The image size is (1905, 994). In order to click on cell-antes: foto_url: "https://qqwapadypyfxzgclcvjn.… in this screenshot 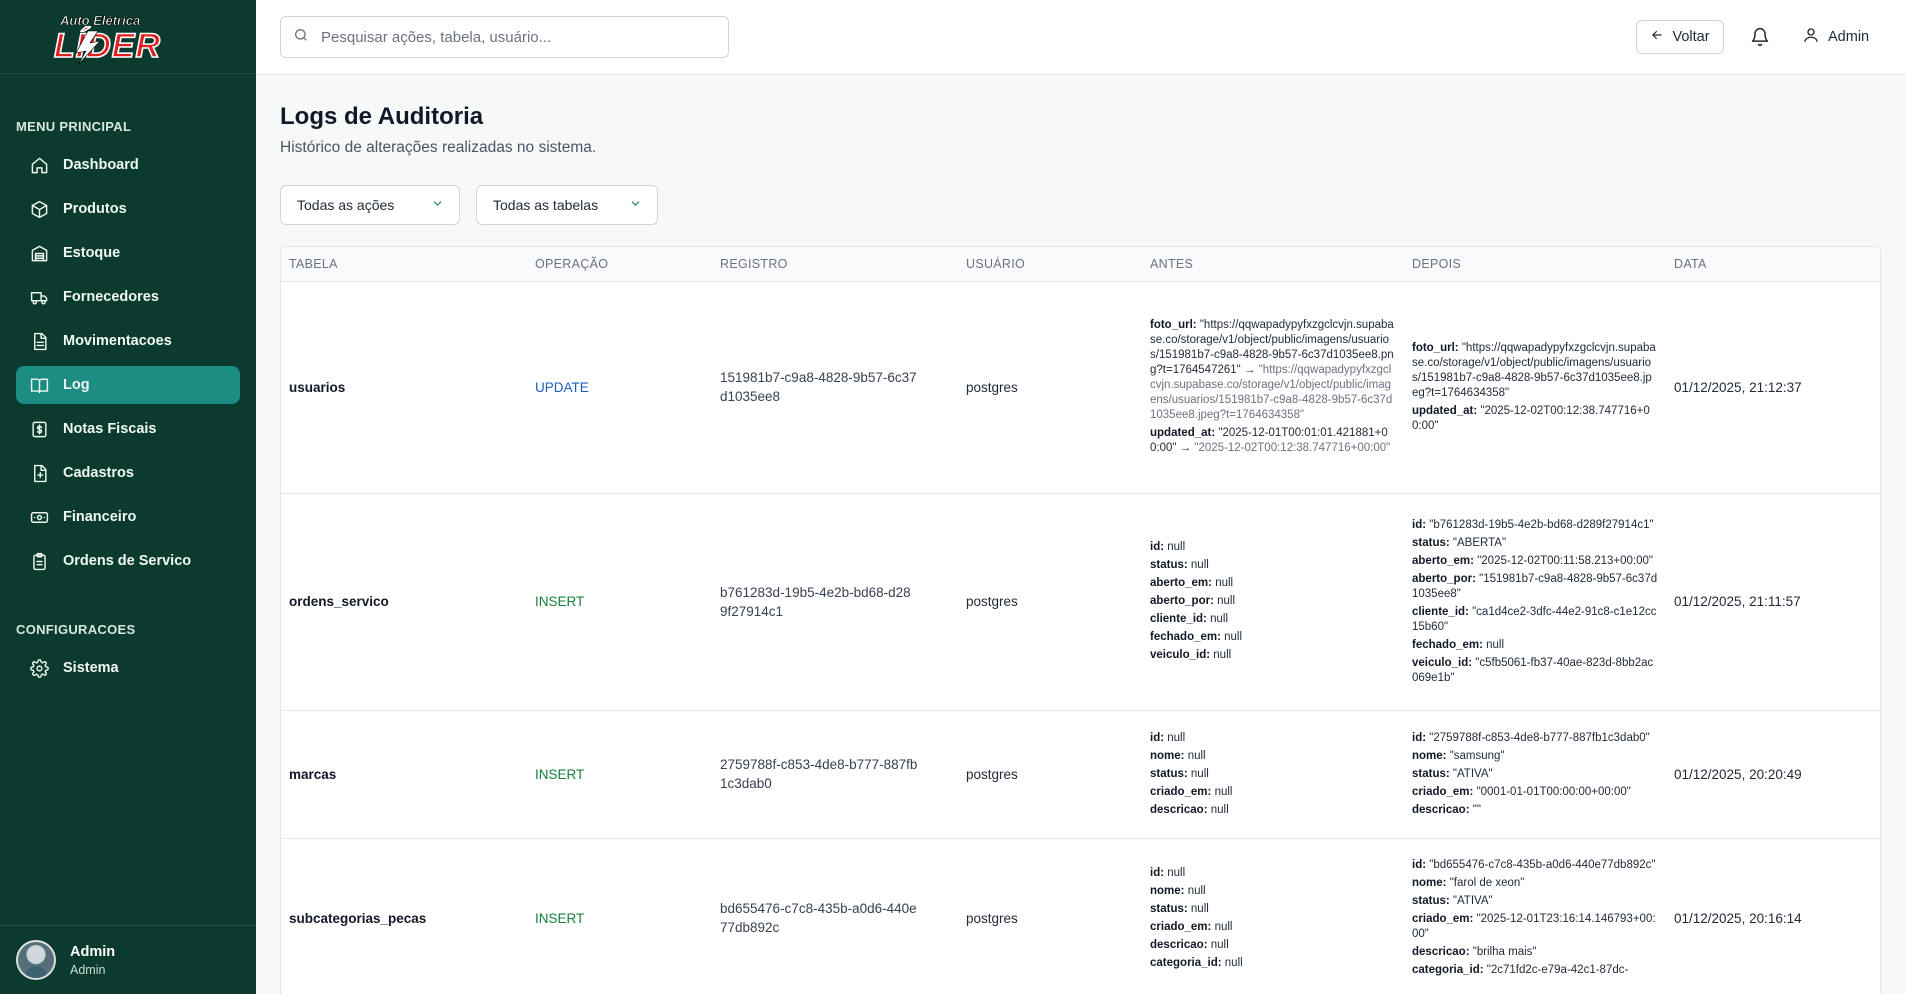, I will do `click(1273, 387)`.